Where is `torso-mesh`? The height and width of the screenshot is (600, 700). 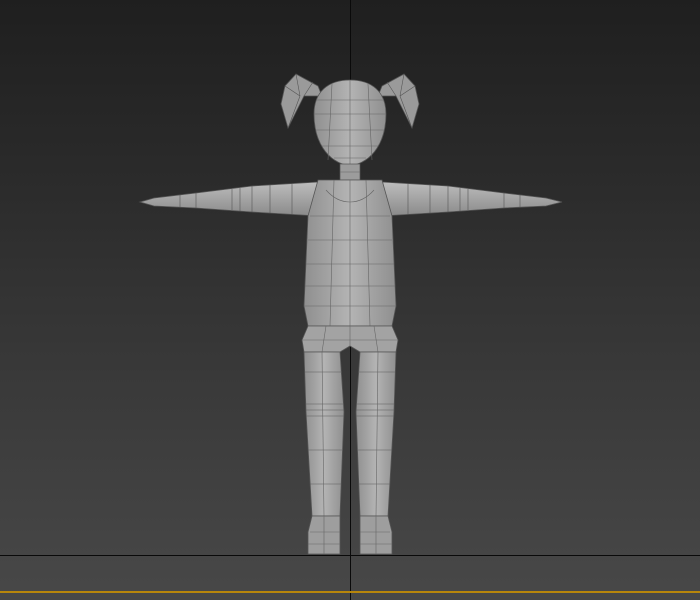 torso-mesh is located at coordinates (350, 253).